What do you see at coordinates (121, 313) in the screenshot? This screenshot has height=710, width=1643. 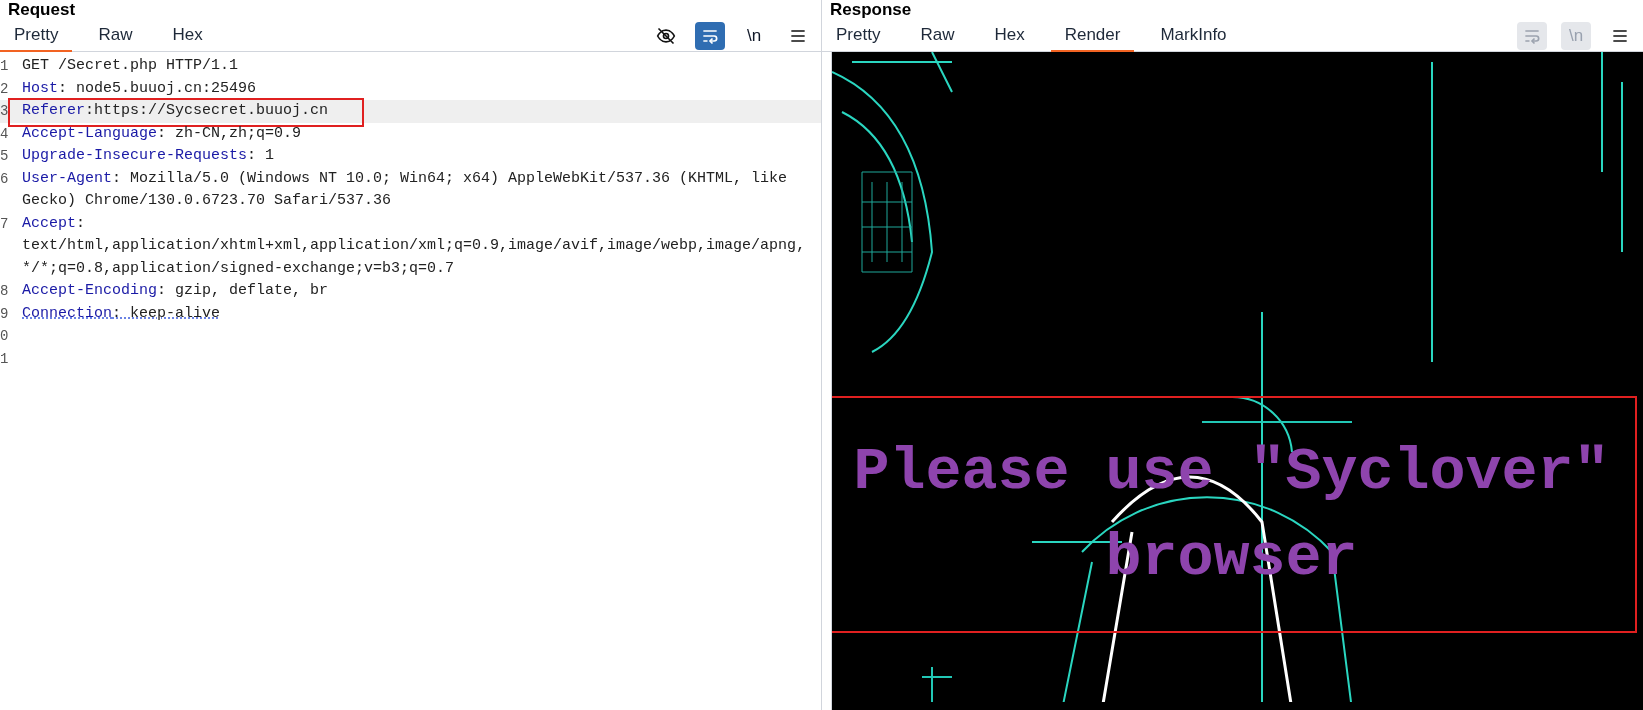 I see `code-line: Connection: keep-alive` at bounding box center [121, 313].